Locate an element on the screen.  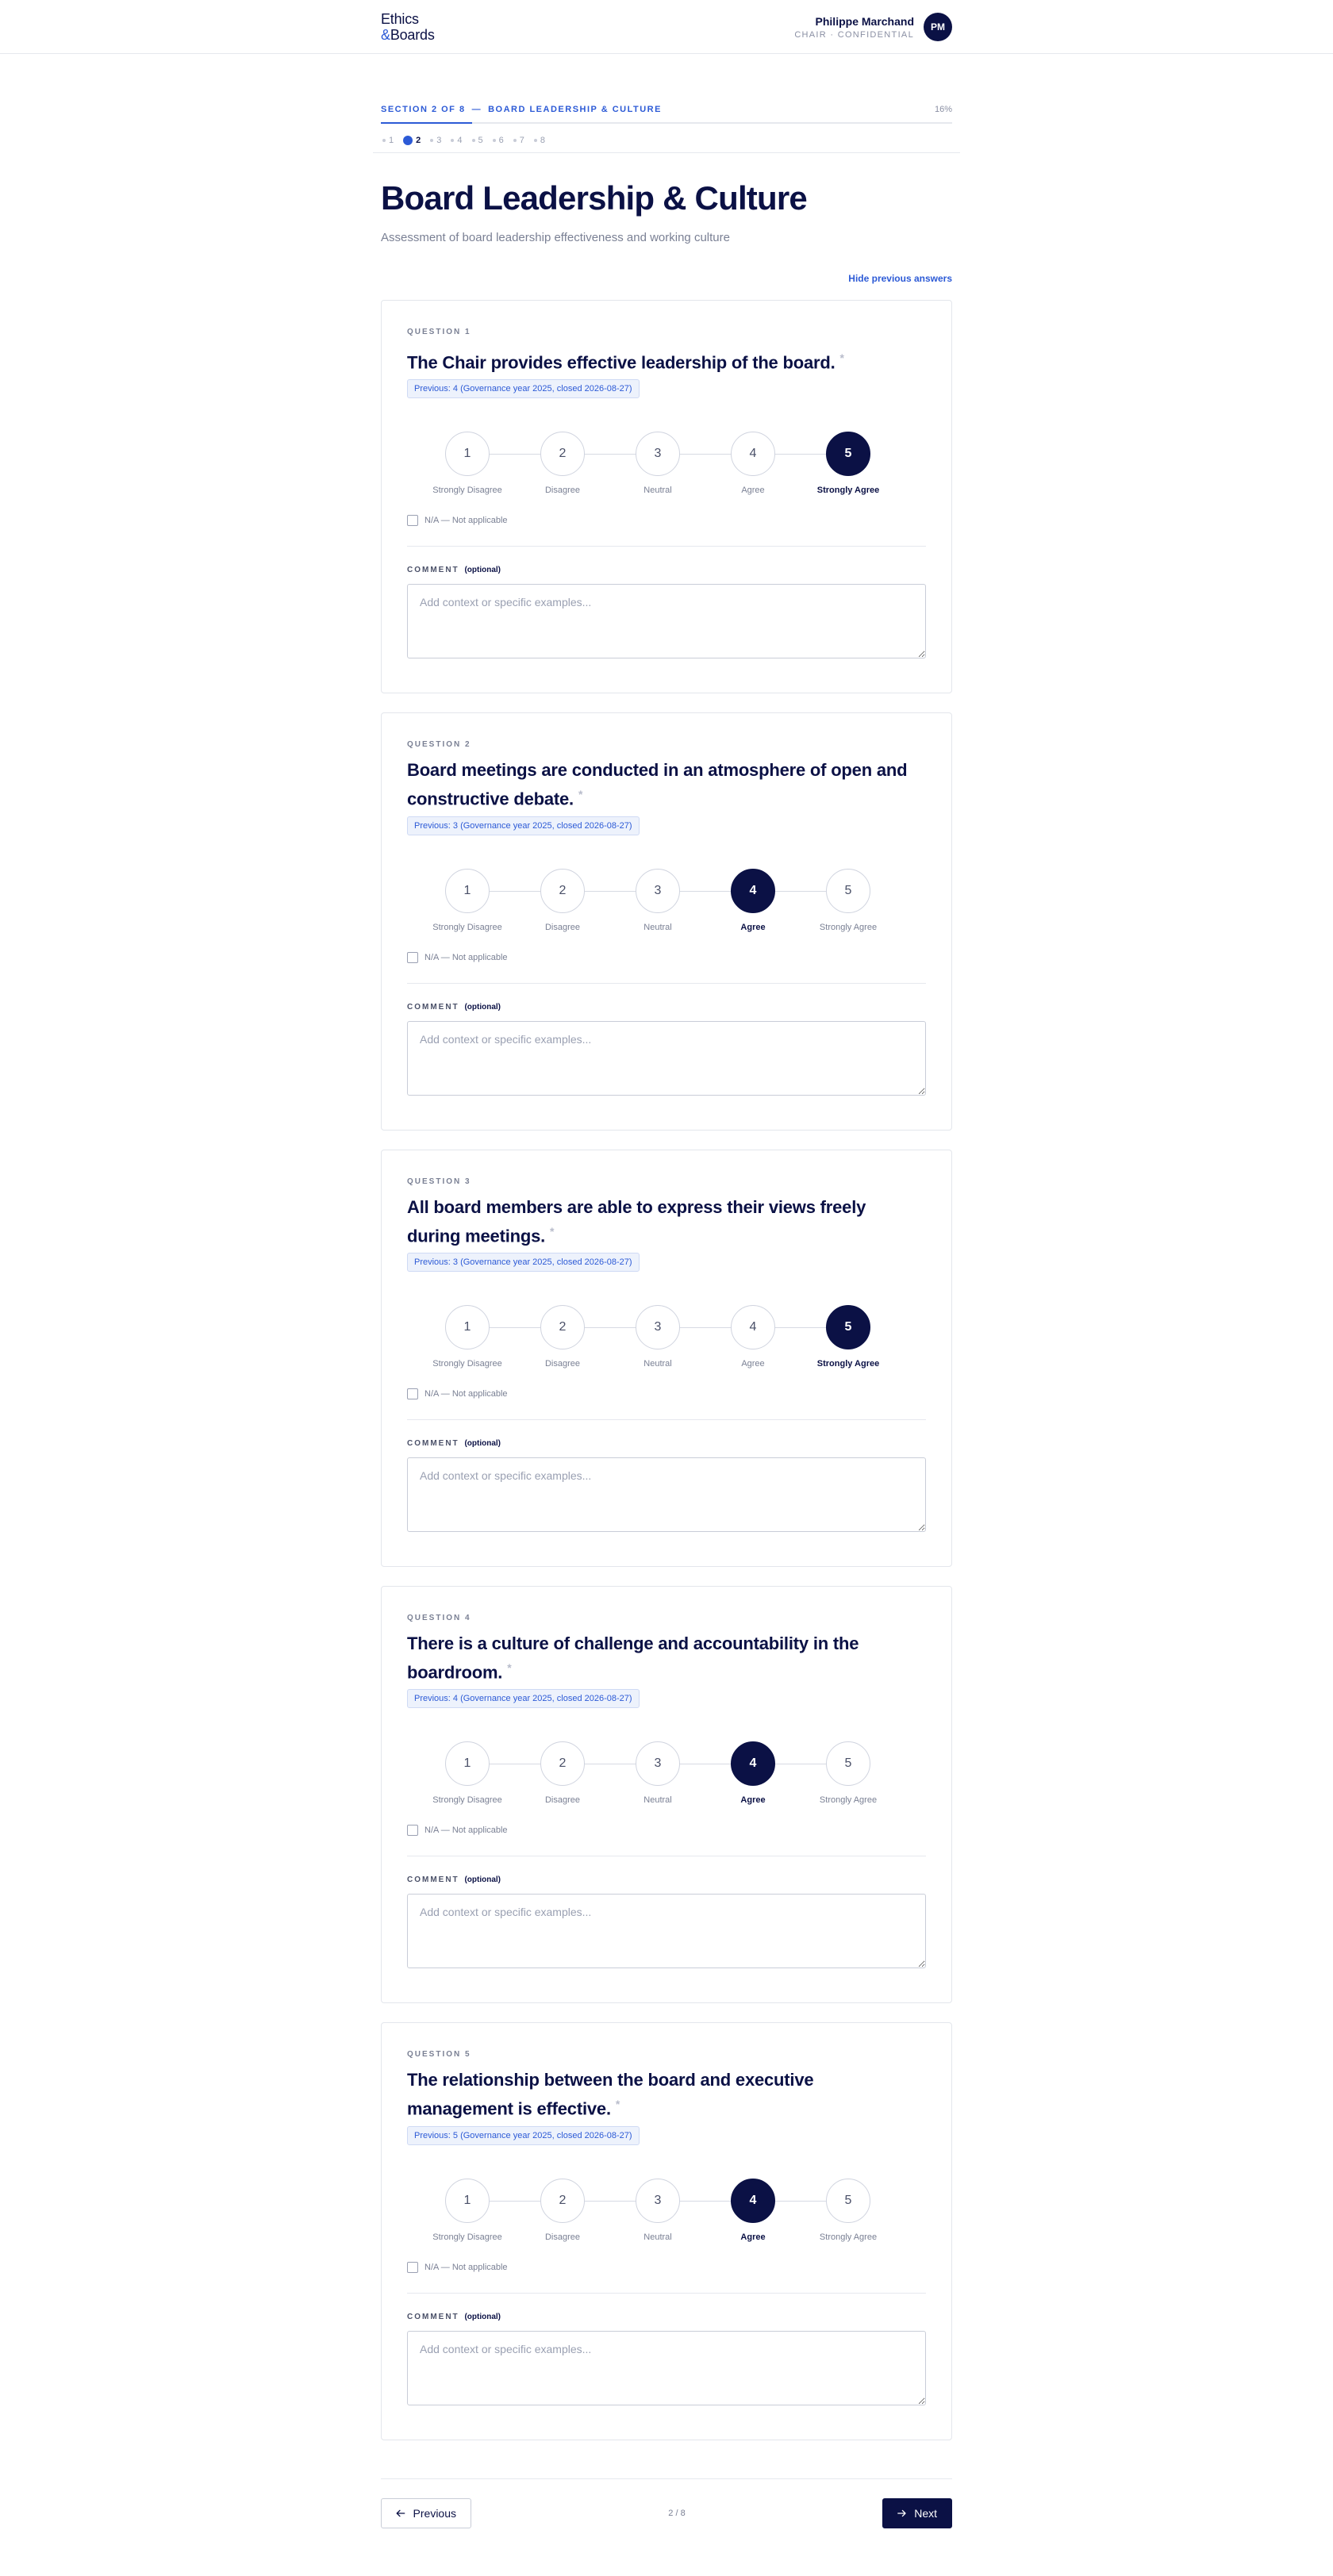
section-step-6: 6 is located at coordinates (498, 140).